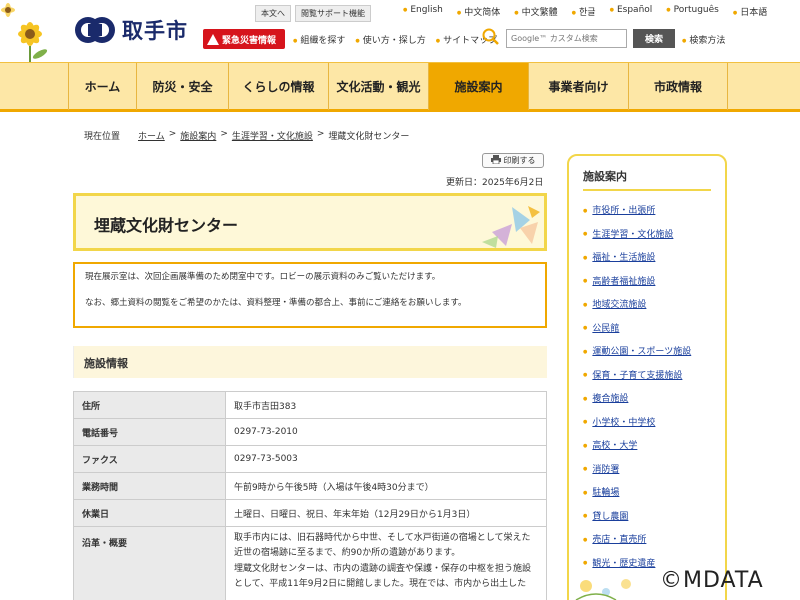  What do you see at coordinates (386, 513) in the screenshot?
I see `row-value-closed-days: 土曜日、日曜日、祝日、年末年始（12月29日から1月3日）` at bounding box center [386, 513].